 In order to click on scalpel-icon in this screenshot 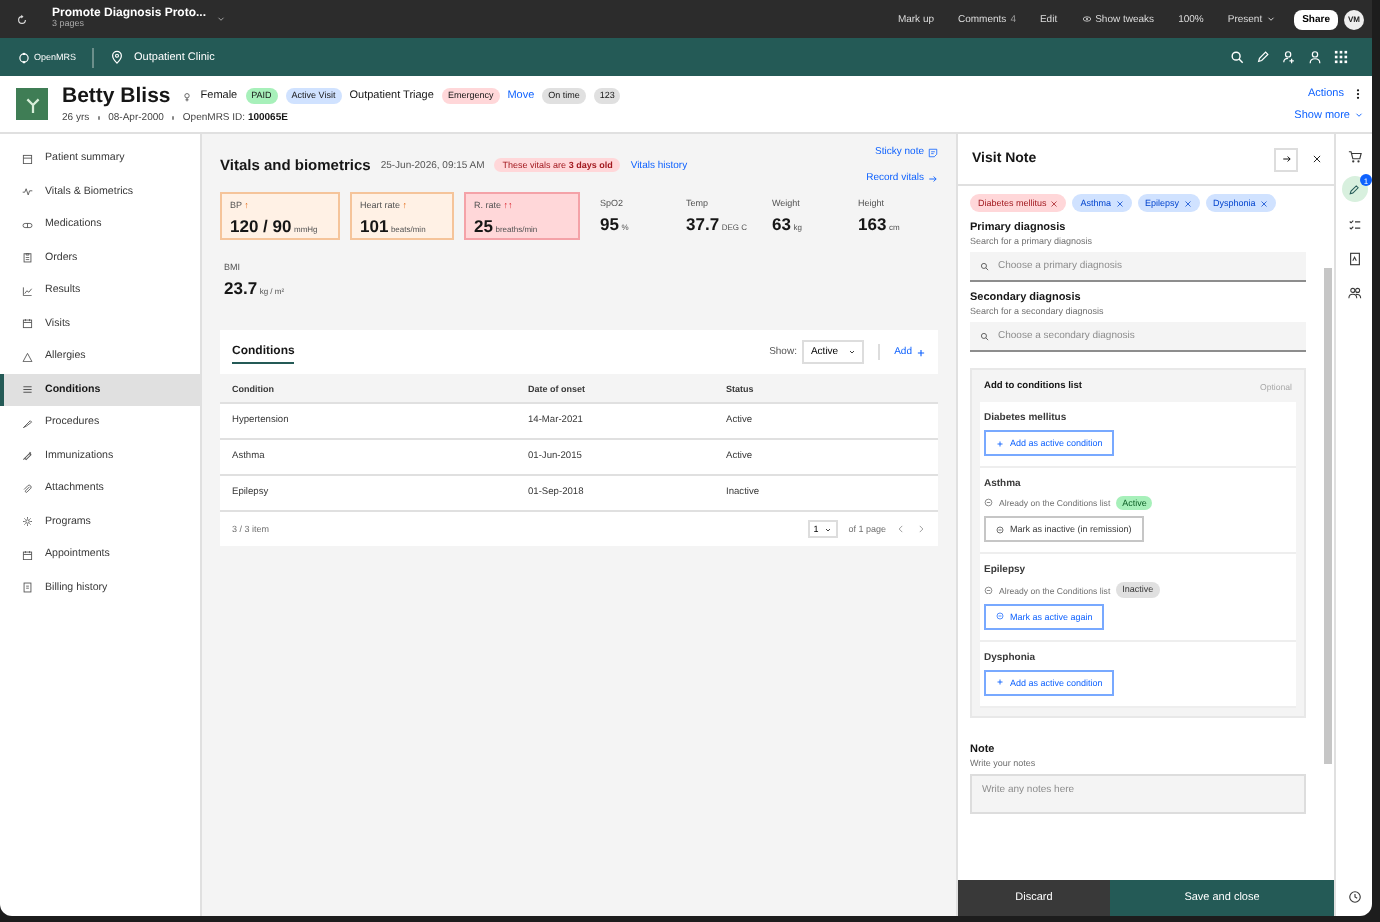, I will do `click(27, 422)`.